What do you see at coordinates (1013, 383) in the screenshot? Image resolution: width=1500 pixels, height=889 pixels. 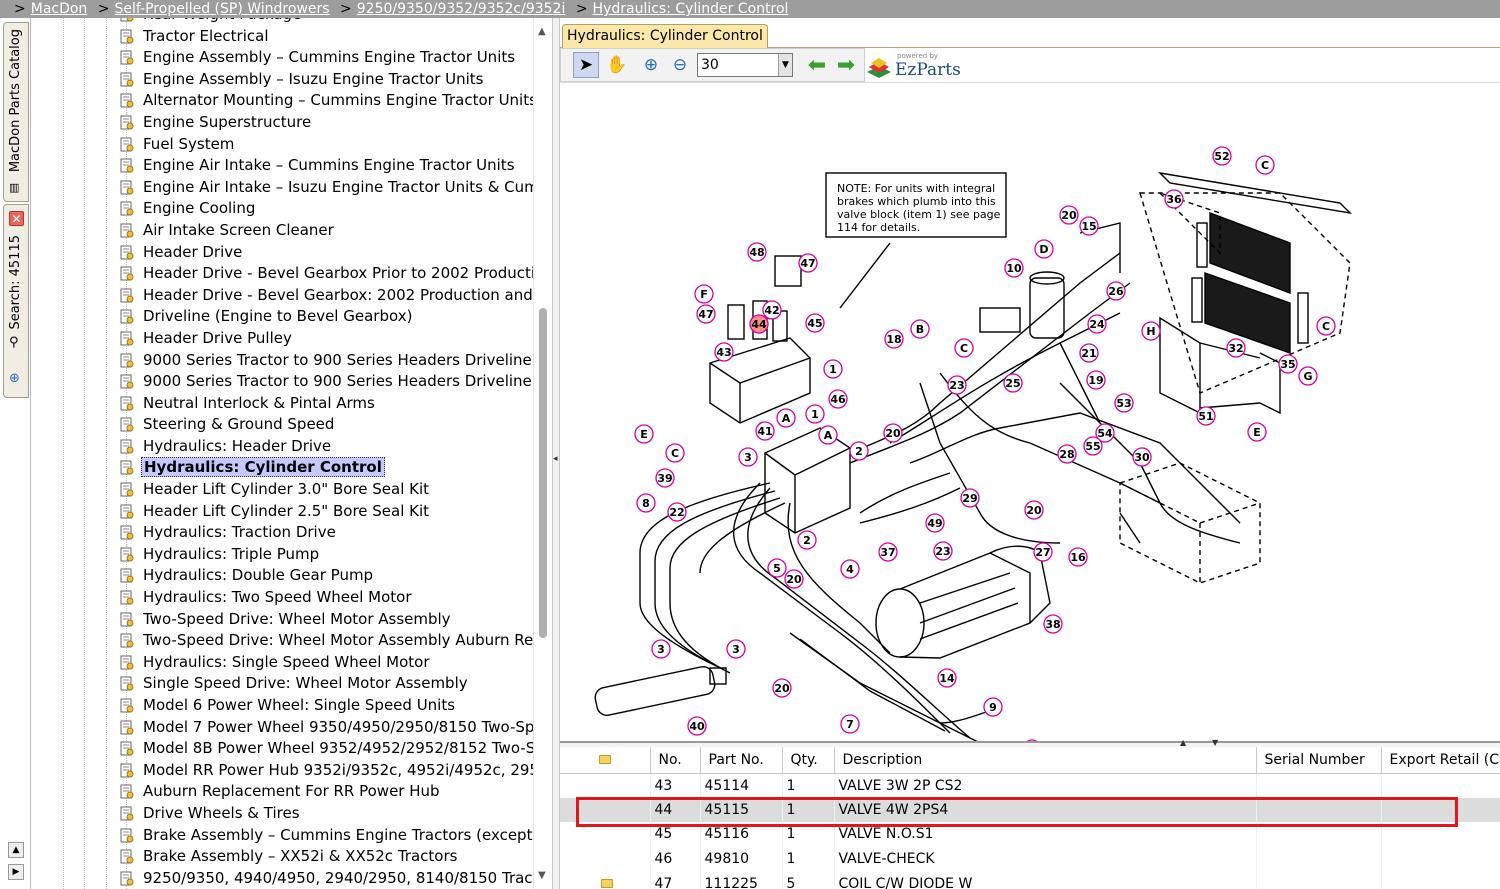 I see `callout-25: 25` at bounding box center [1013, 383].